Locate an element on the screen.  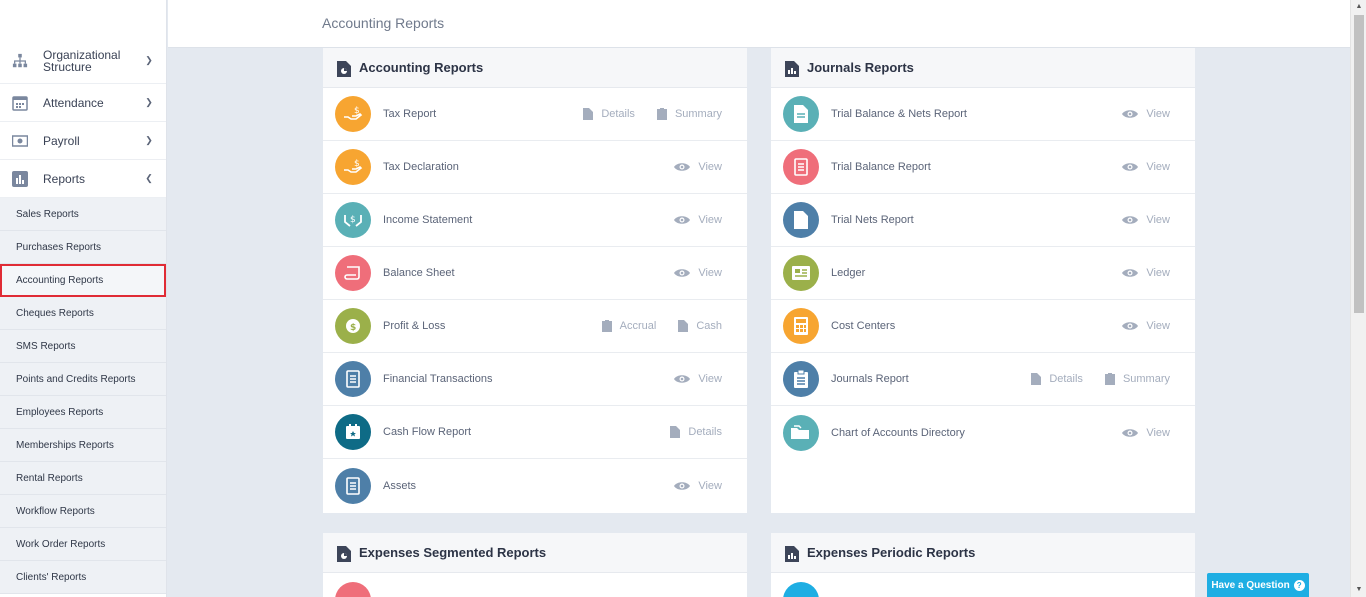
report-label: Cash Flow Report is located at coordinates (427, 432).